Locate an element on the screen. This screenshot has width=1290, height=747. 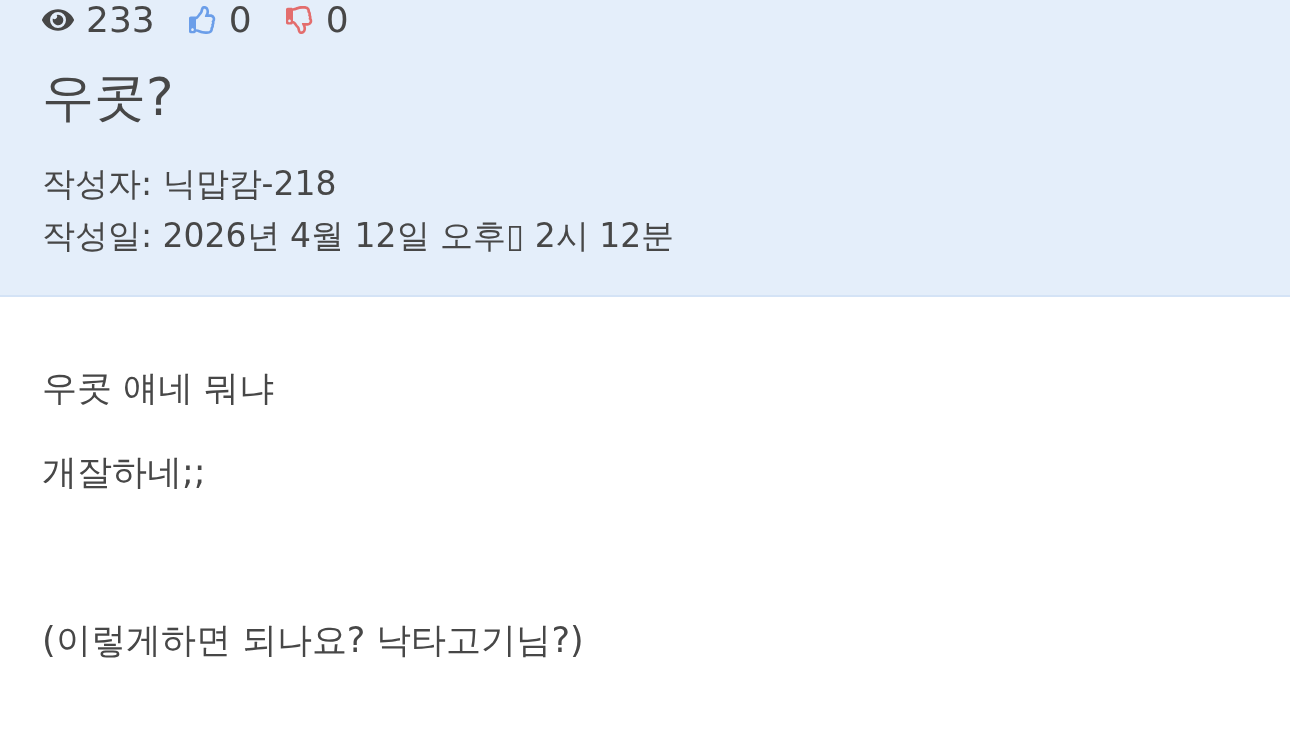
post-paragraph: (이렇게하면 되나요? 낙타고기님?) is located at coordinates (313, 640).